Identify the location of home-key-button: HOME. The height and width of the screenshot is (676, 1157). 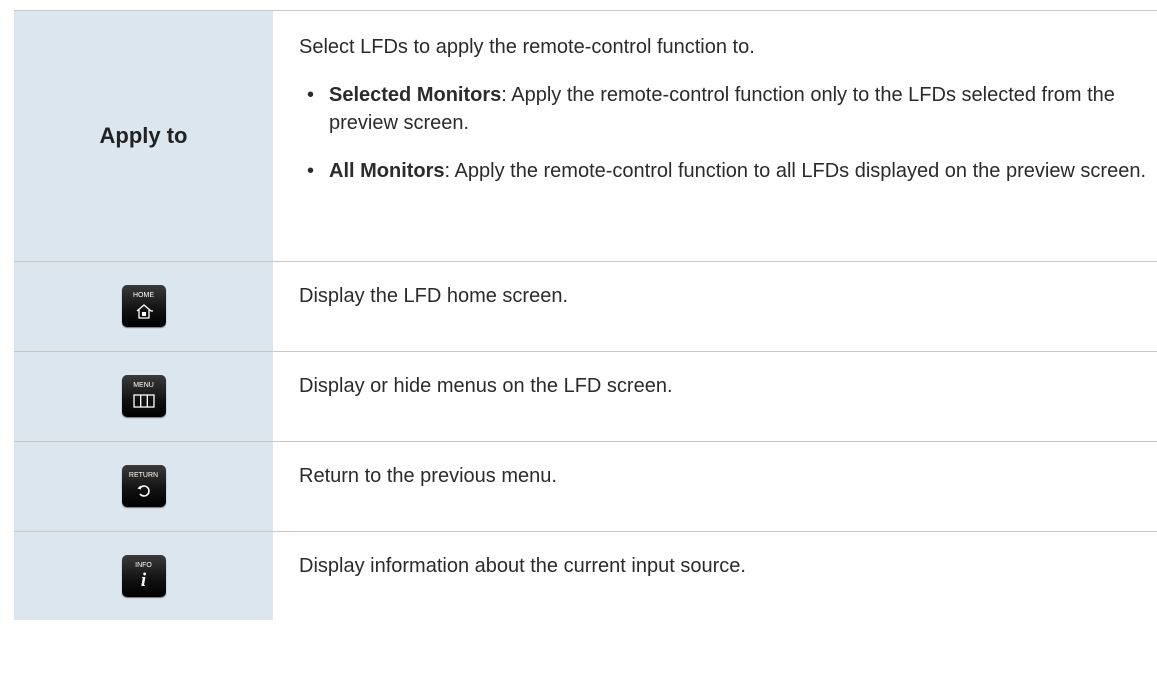
(143, 306).